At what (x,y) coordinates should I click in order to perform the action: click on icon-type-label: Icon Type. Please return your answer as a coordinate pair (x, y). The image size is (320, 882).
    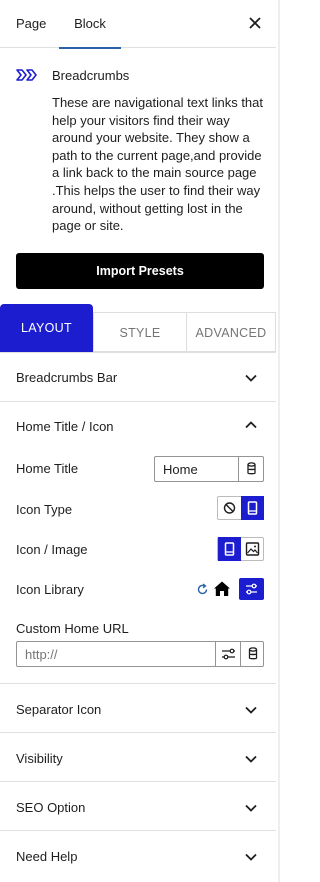
    Looking at the image, I should click on (44, 509).